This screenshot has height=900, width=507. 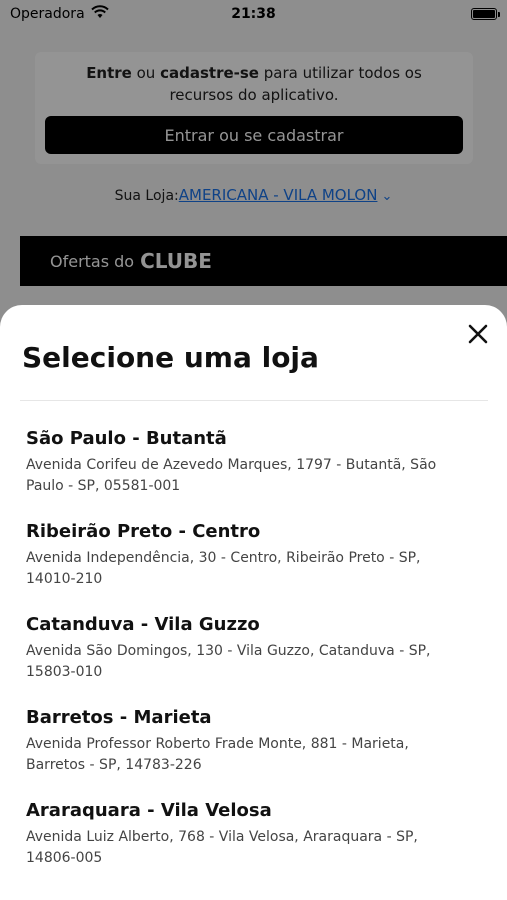 What do you see at coordinates (119, 717) in the screenshot?
I see `store-name: Barretos - Marieta` at bounding box center [119, 717].